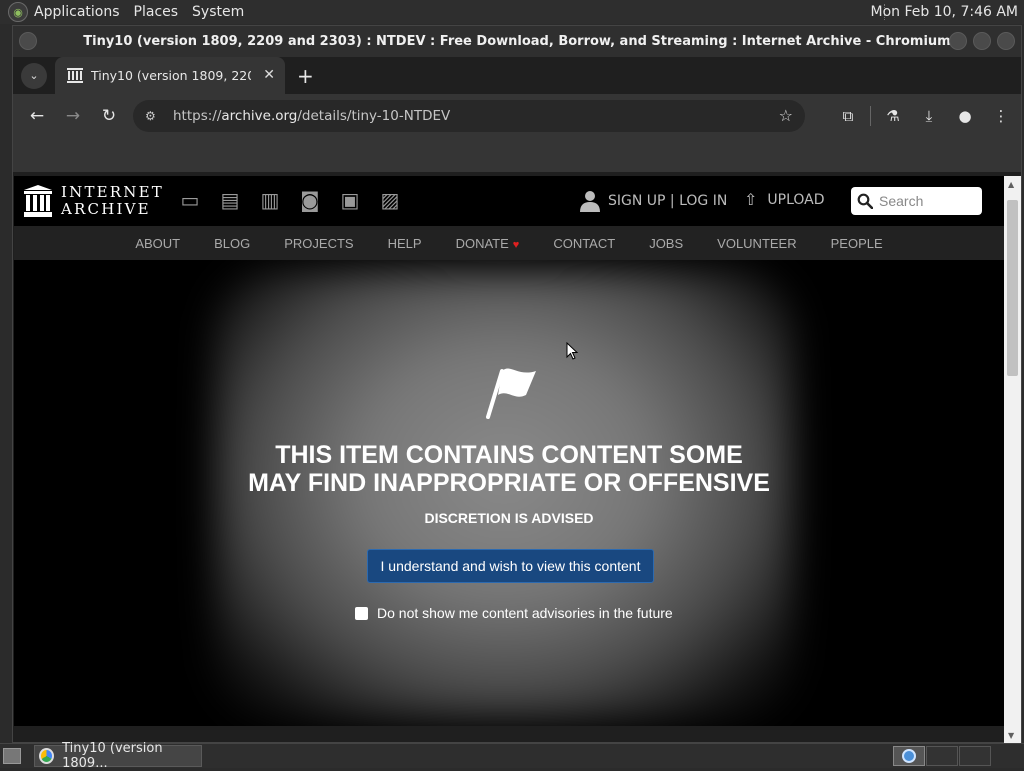 The image size is (1024, 771). Describe the element at coordinates (509, 518) in the screenshot. I see `advisory-subtitle: DISCRETION IS ADVISED` at that location.